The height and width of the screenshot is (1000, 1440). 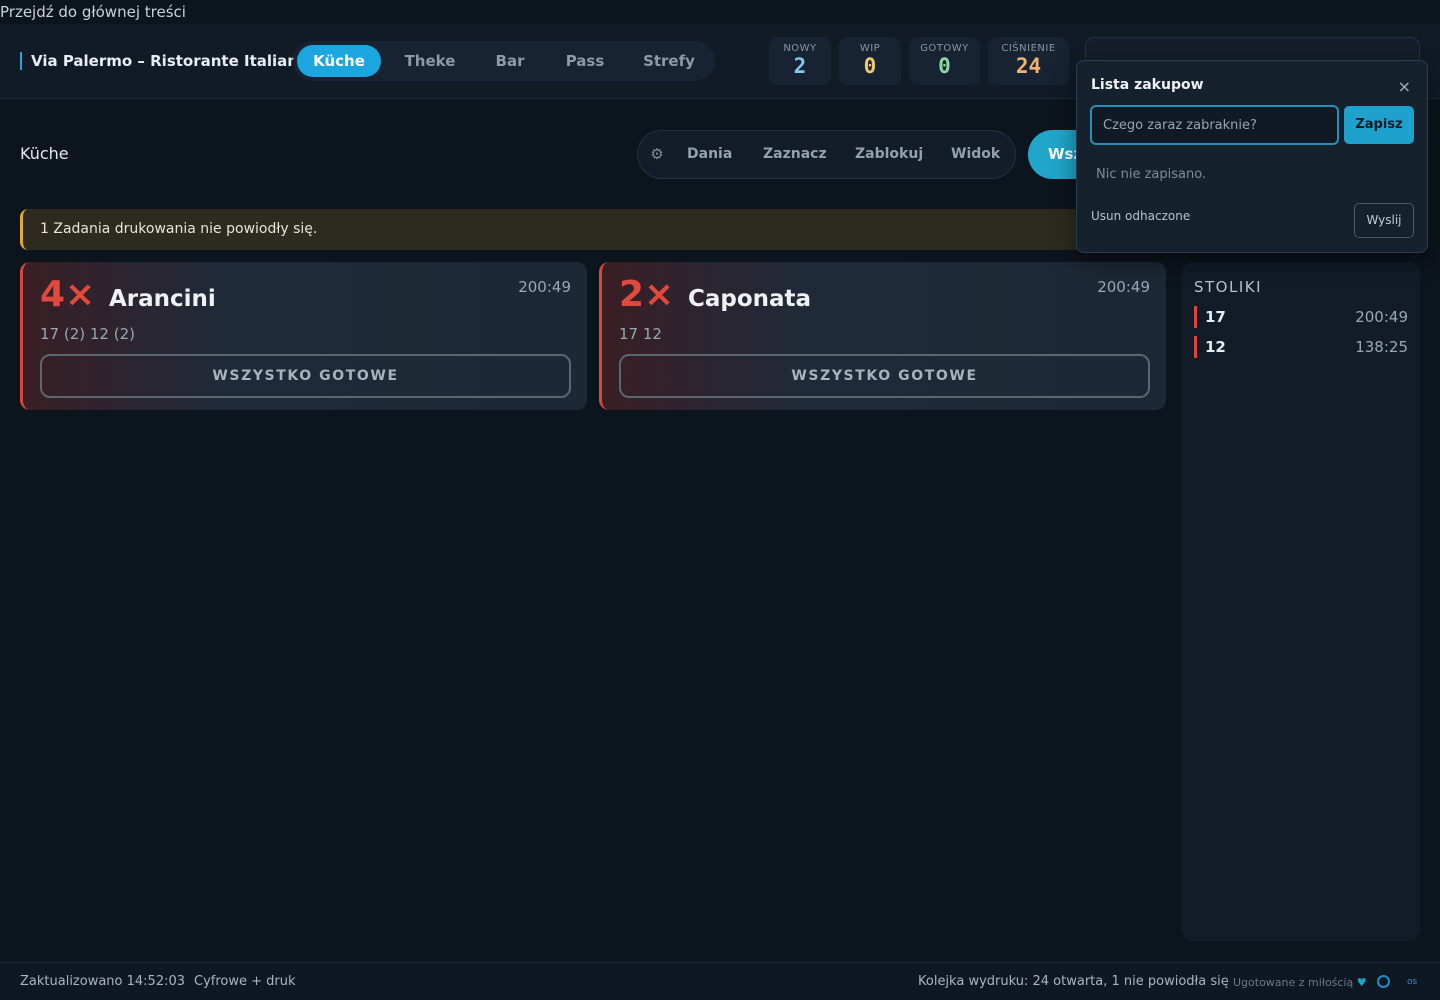 What do you see at coordinates (795, 154) in the screenshot?
I see `select-button: Zaznacz` at bounding box center [795, 154].